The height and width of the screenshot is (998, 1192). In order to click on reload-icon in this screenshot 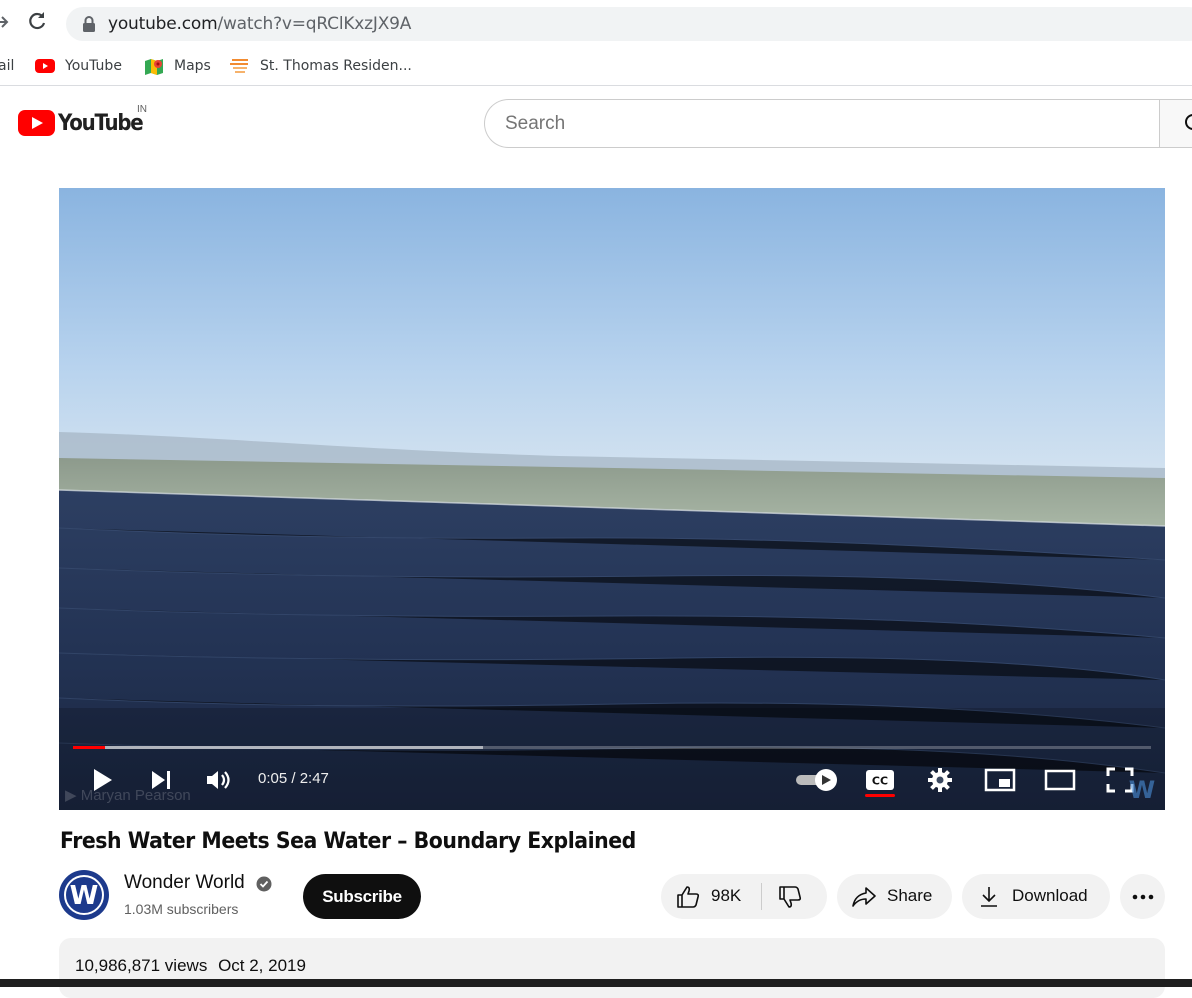, I will do `click(37, 21)`.